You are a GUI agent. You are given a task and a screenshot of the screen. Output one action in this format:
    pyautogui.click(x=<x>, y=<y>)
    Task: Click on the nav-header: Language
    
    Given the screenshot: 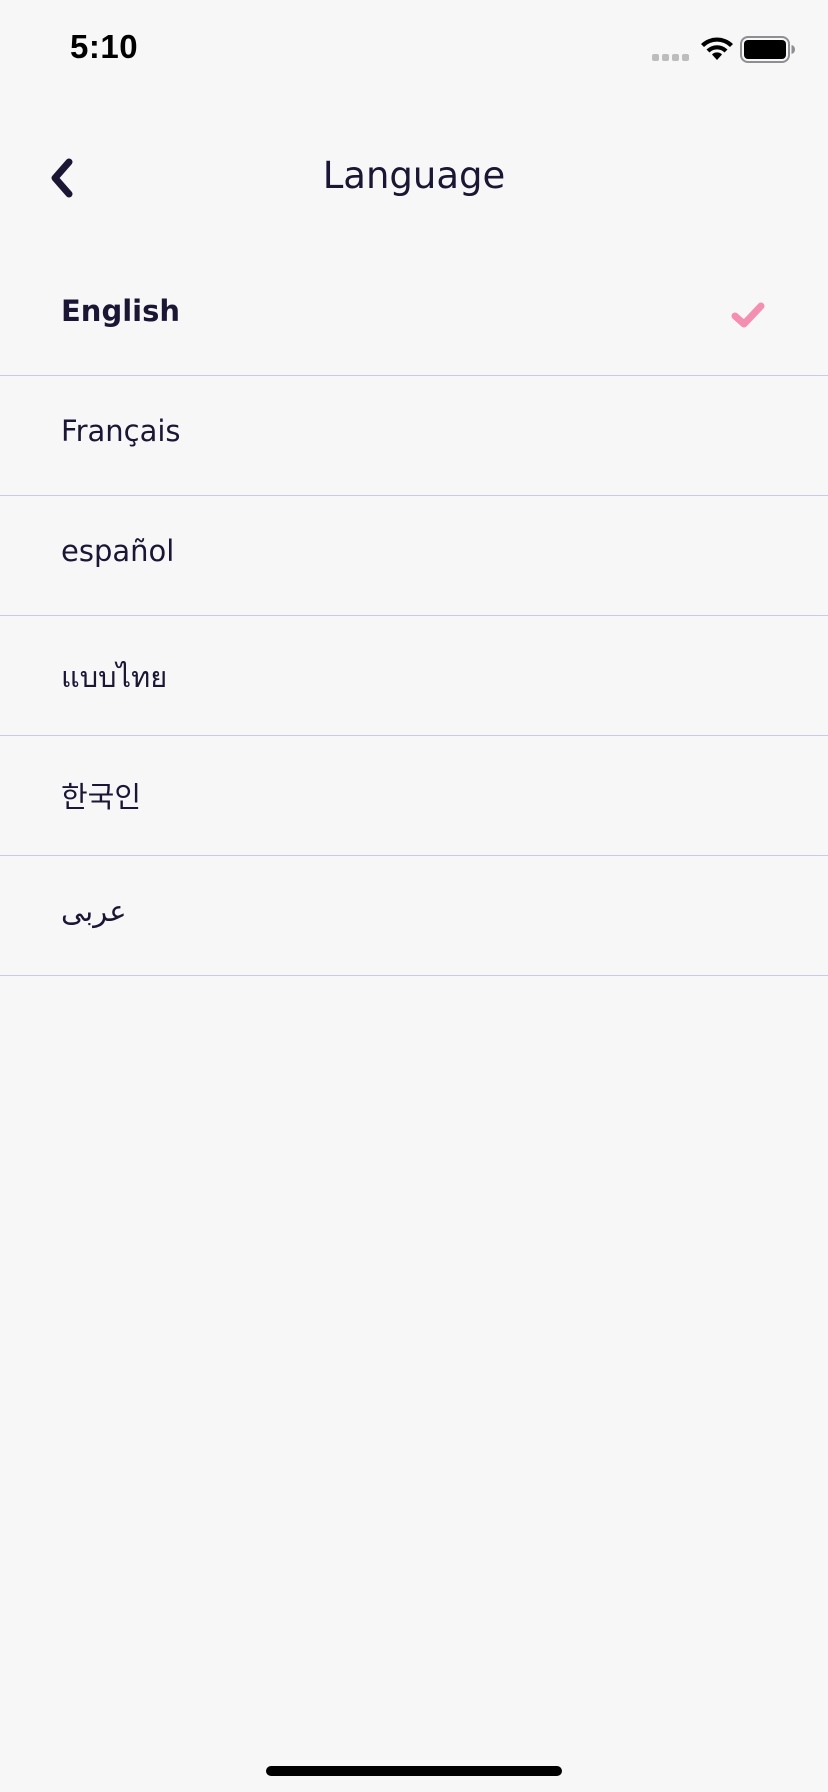 What is the action you would take?
    pyautogui.click(x=414, y=180)
    